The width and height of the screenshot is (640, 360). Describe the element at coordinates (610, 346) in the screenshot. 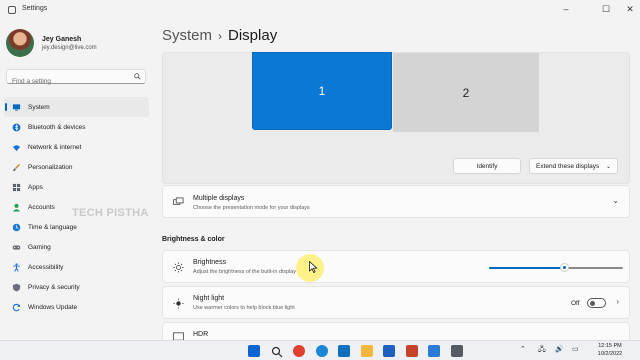

I see `clock-time: 12:15 PM` at that location.